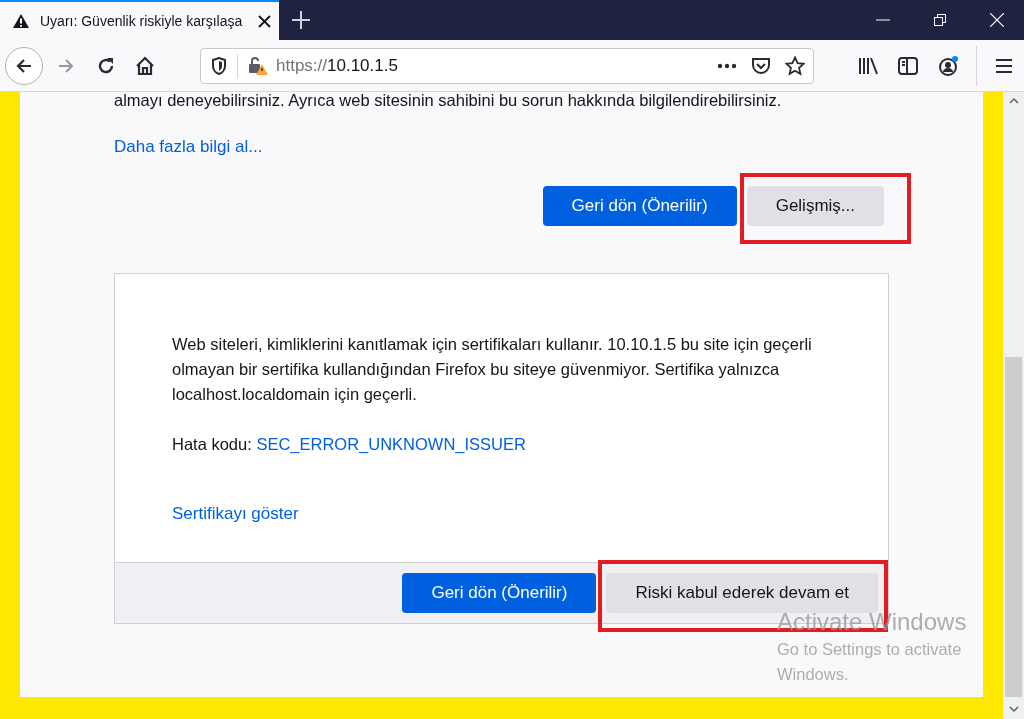  I want to click on secondary-button: Riski kabul ederek devam et, so click(742, 592).